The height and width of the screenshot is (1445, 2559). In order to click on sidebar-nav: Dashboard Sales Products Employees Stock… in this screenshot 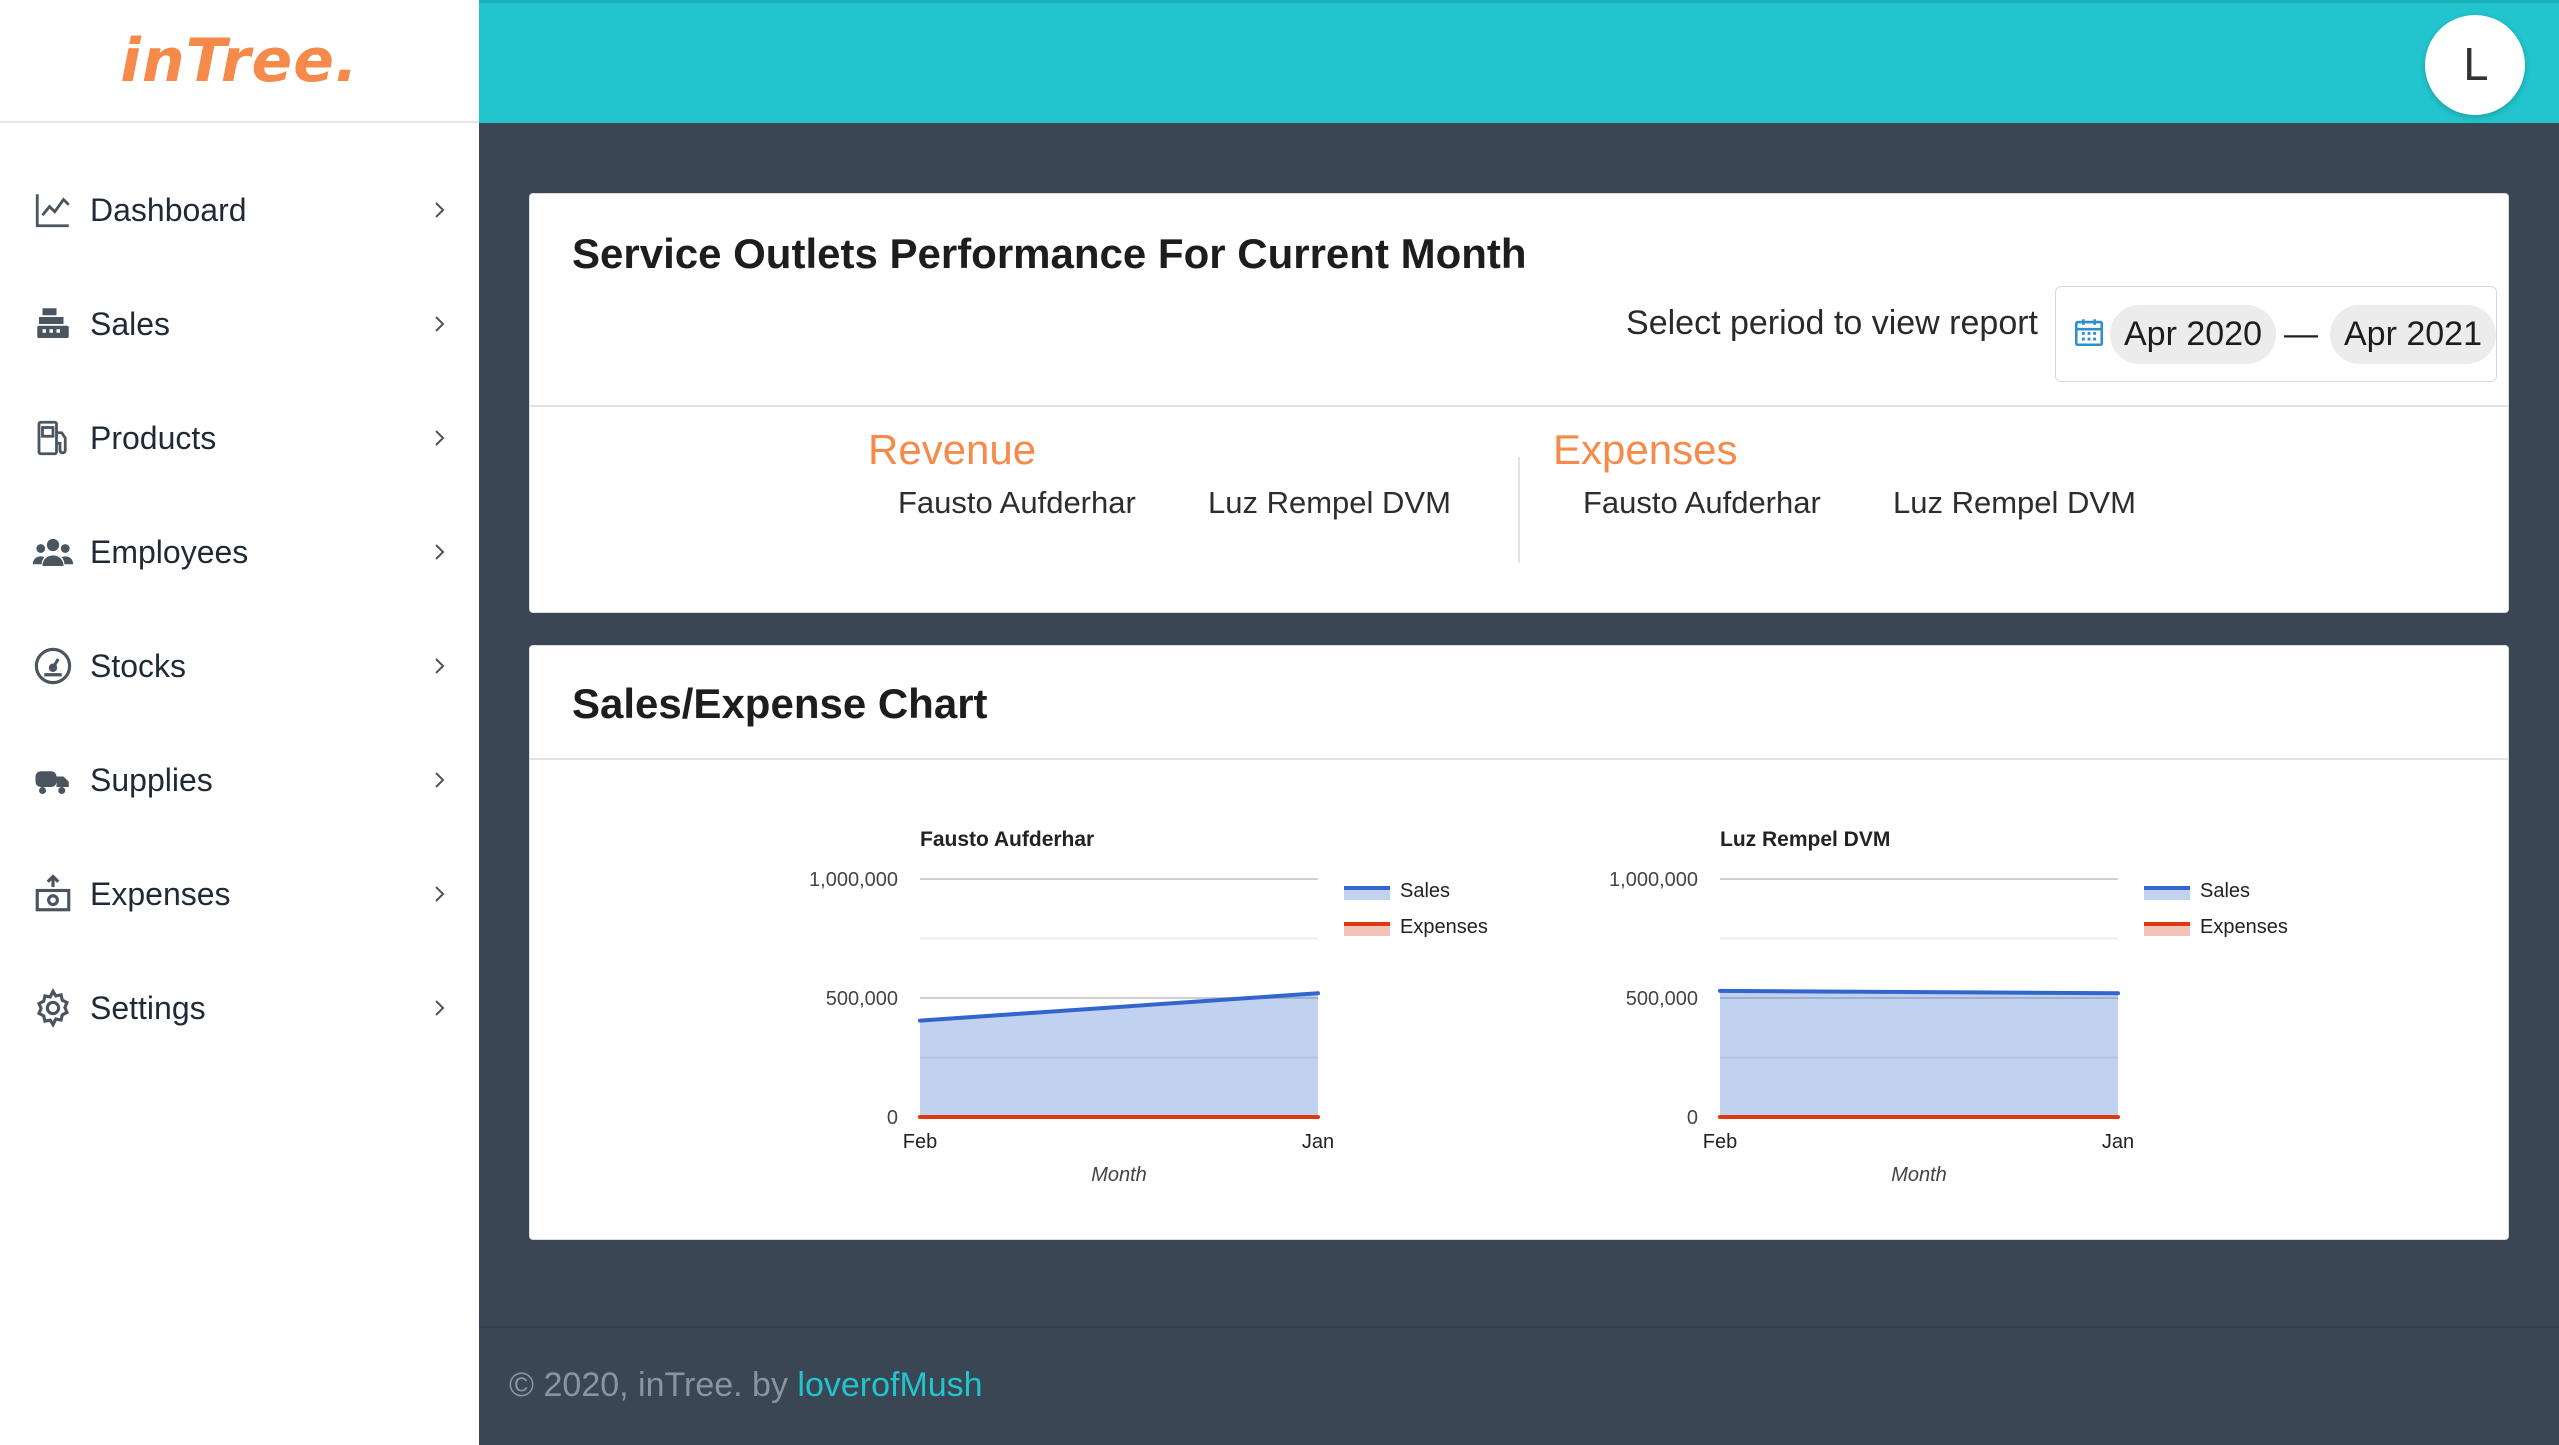, I will do `click(239, 594)`.